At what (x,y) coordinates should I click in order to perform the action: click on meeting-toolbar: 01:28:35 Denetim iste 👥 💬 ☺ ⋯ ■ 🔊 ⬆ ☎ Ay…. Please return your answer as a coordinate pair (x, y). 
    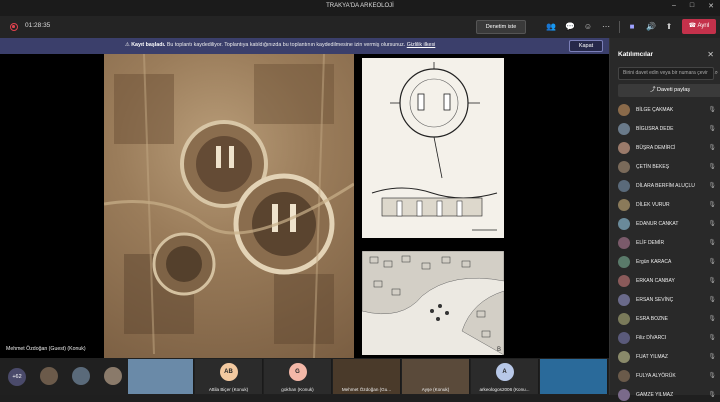
    Looking at the image, I should click on (360, 27).